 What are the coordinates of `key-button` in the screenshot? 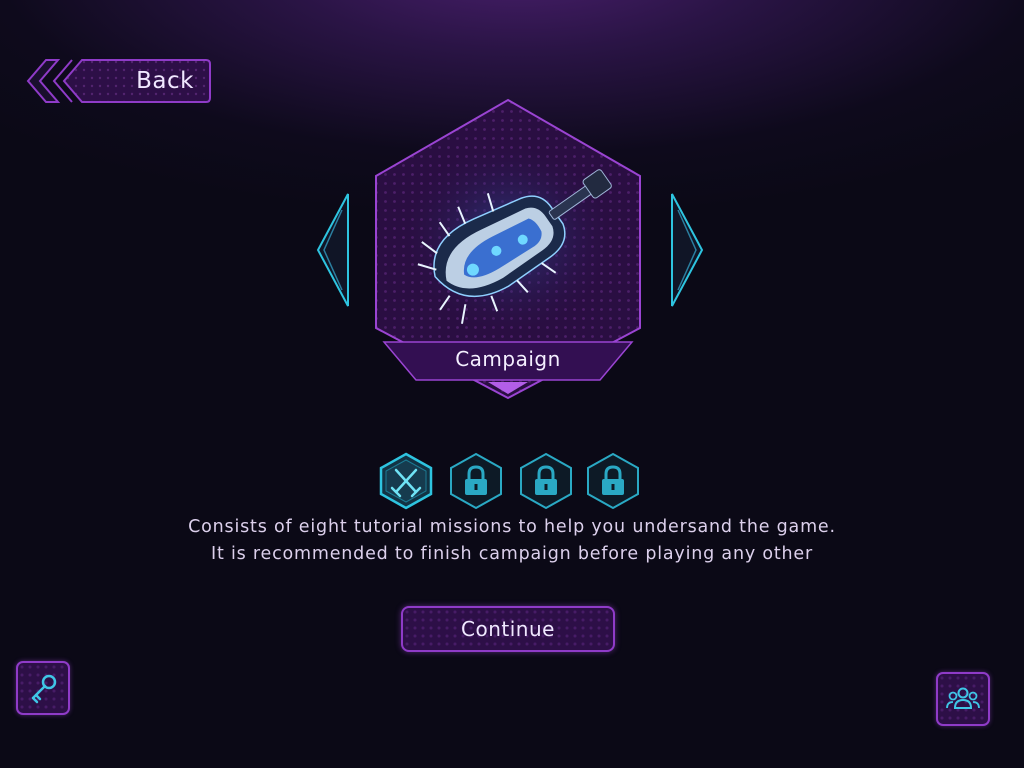 It's located at (43, 688).